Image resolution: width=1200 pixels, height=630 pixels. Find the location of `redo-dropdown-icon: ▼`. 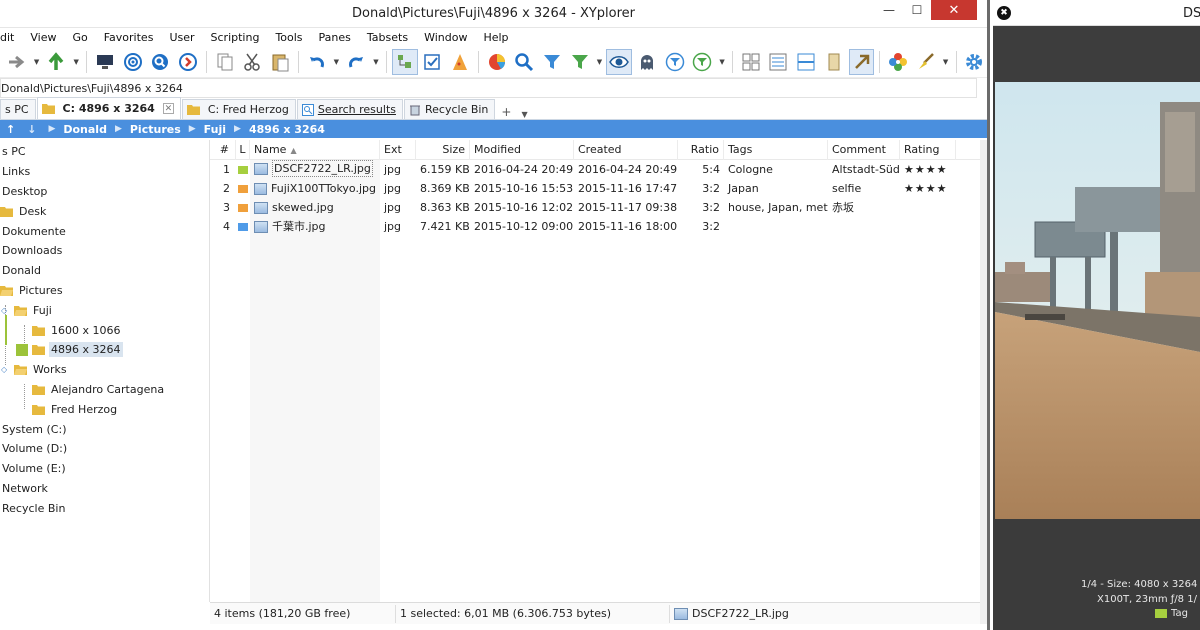

redo-dropdown-icon: ▼ is located at coordinates (376, 62).